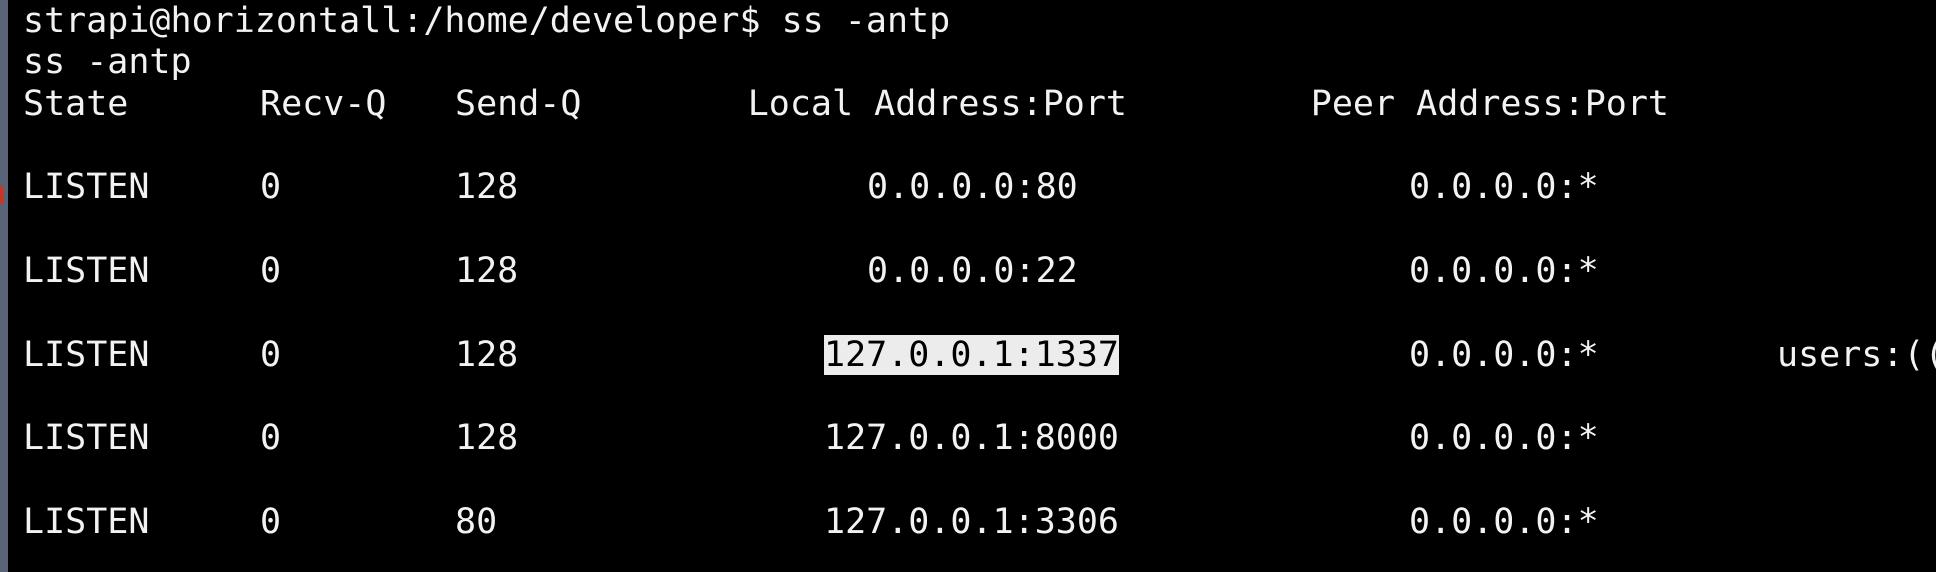 The image size is (1936, 572). Describe the element at coordinates (937, 104) in the screenshot. I see `header-local-address: Local Address:Port` at that location.